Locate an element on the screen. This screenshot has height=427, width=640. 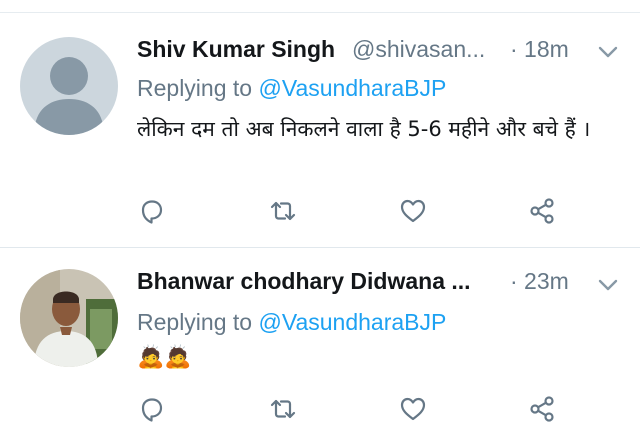
tweet-timestamp: · 18m is located at coordinates (539, 49).